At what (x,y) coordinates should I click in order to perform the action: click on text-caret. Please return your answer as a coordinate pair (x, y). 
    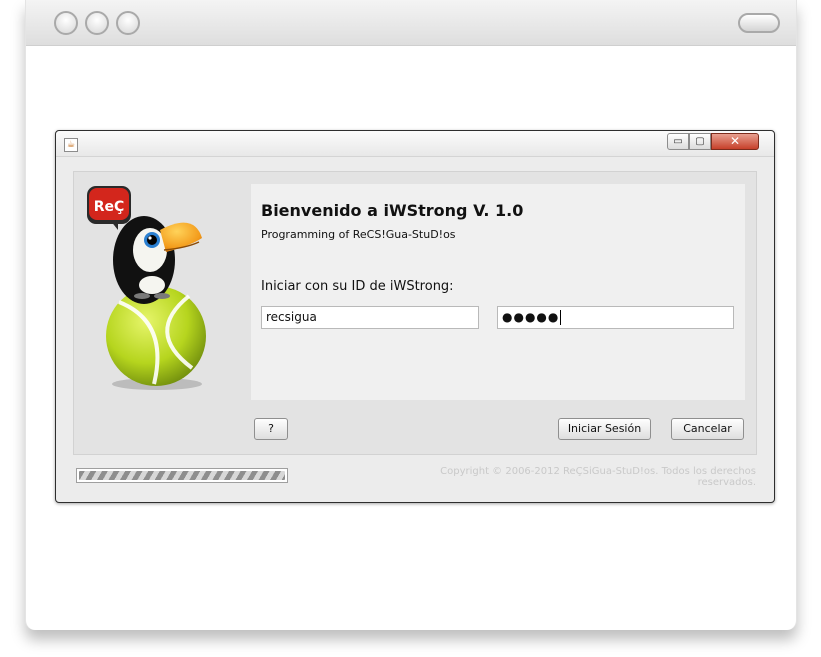
    Looking at the image, I should click on (561, 317).